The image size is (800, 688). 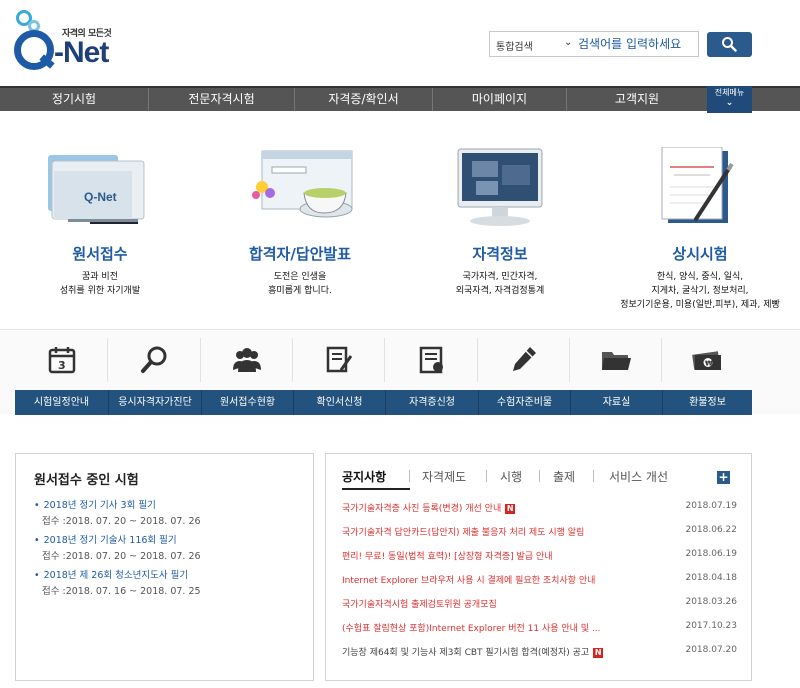 What do you see at coordinates (616, 361) in the screenshot?
I see `folder-icon` at bounding box center [616, 361].